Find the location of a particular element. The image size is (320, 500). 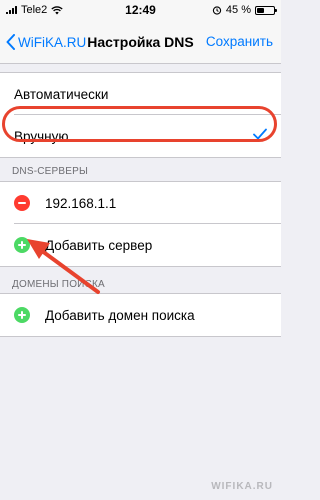

add-search-domain-label: Добавить домен поиска is located at coordinates (120, 315).